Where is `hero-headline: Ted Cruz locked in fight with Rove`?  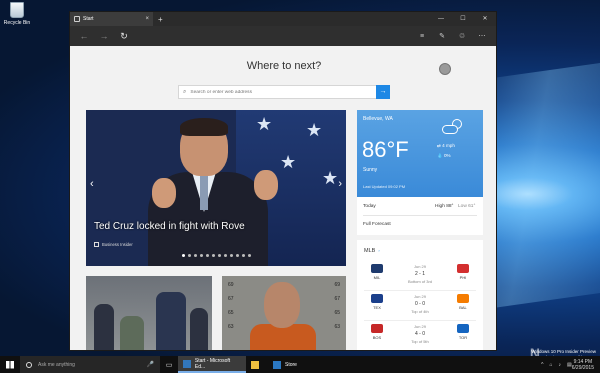
hero-headline: Ted Cruz locked in fight with Rove is located at coordinates (169, 226).